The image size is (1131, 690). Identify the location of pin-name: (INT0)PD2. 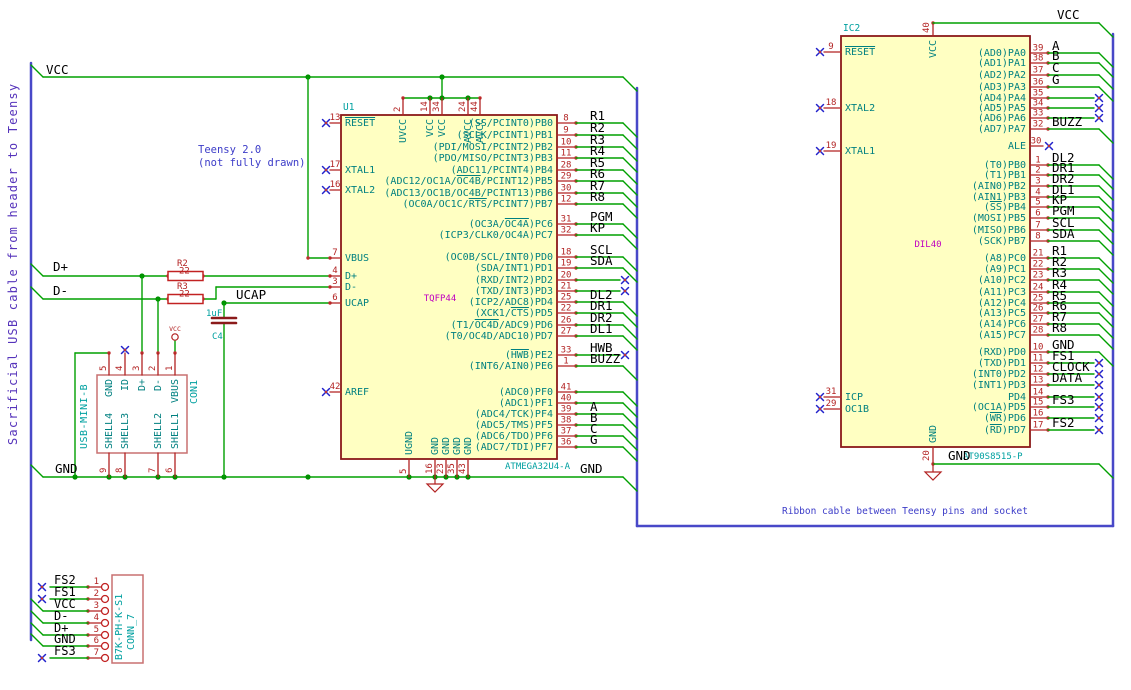
(999, 374).